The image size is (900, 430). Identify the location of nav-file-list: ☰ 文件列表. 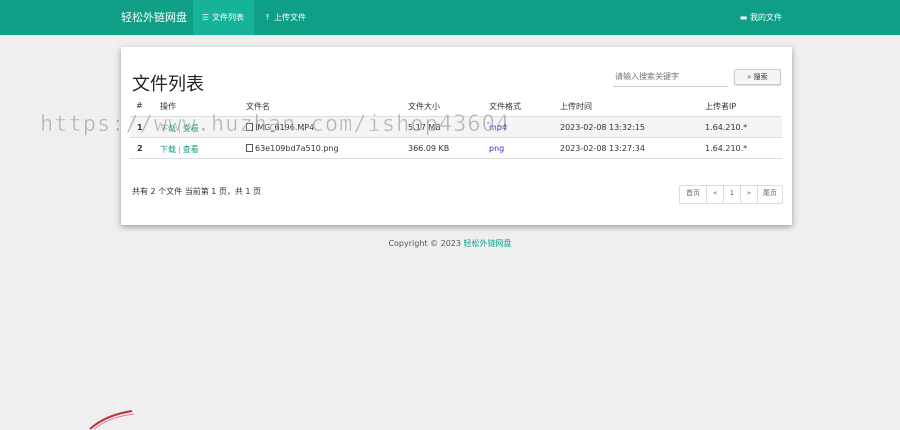
(223, 17).